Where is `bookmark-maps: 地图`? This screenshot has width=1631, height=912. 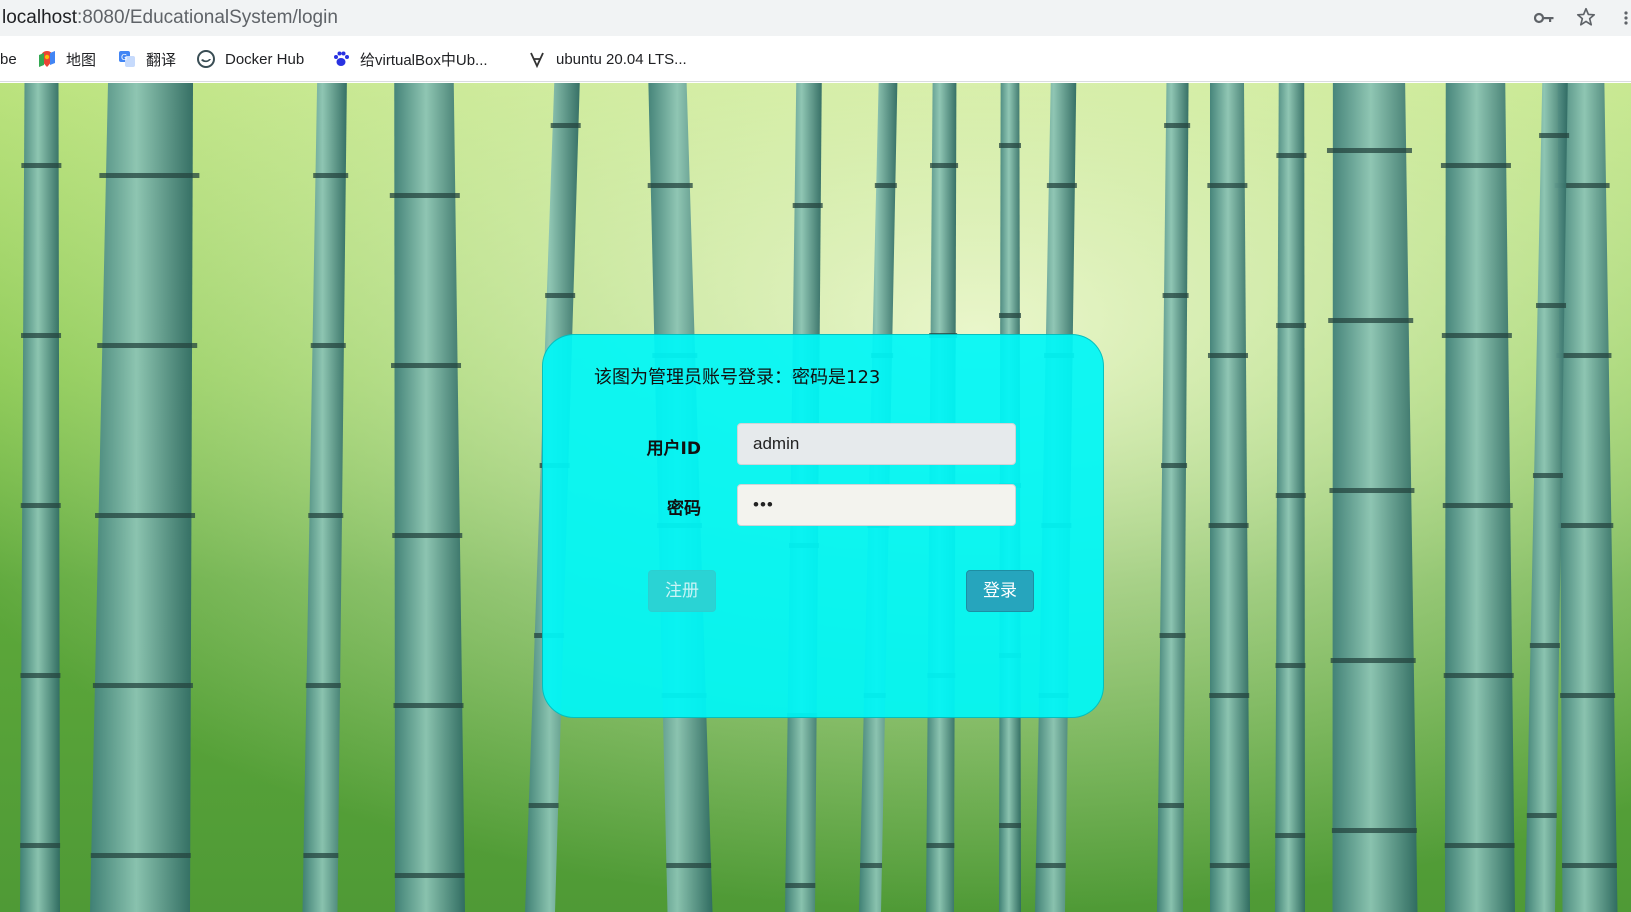 bookmark-maps: 地图 is located at coordinates (67, 59).